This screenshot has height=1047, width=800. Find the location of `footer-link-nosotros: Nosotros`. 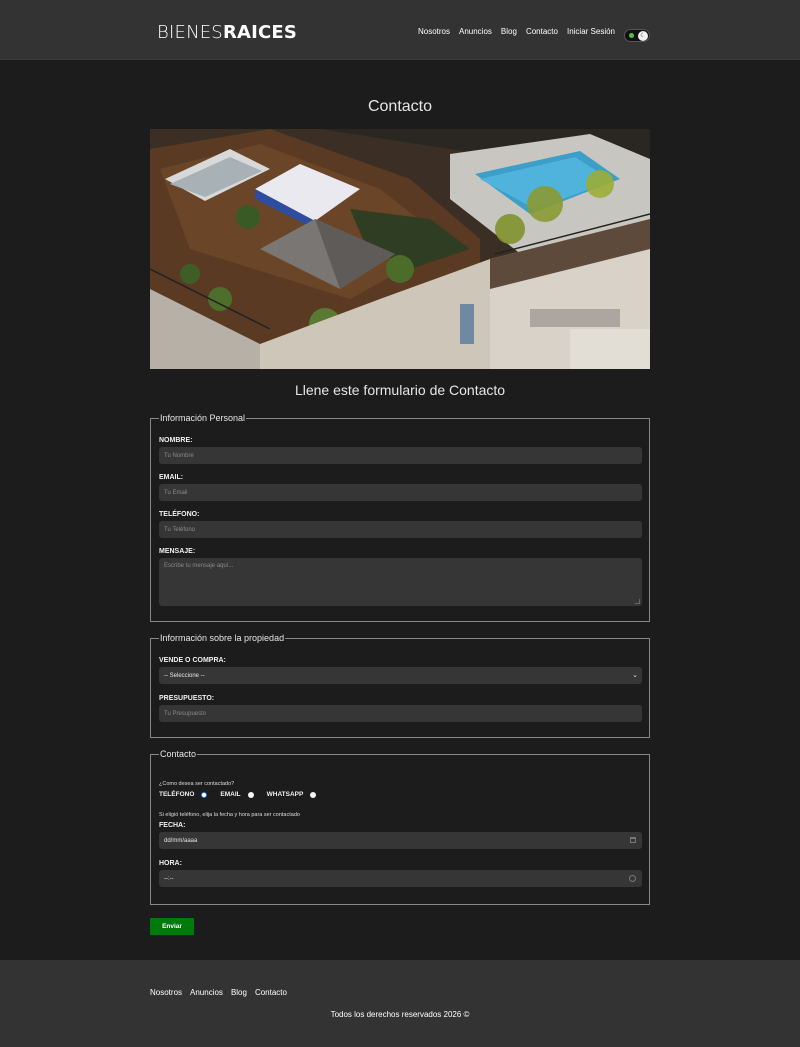

footer-link-nosotros: Nosotros is located at coordinates (166, 992).